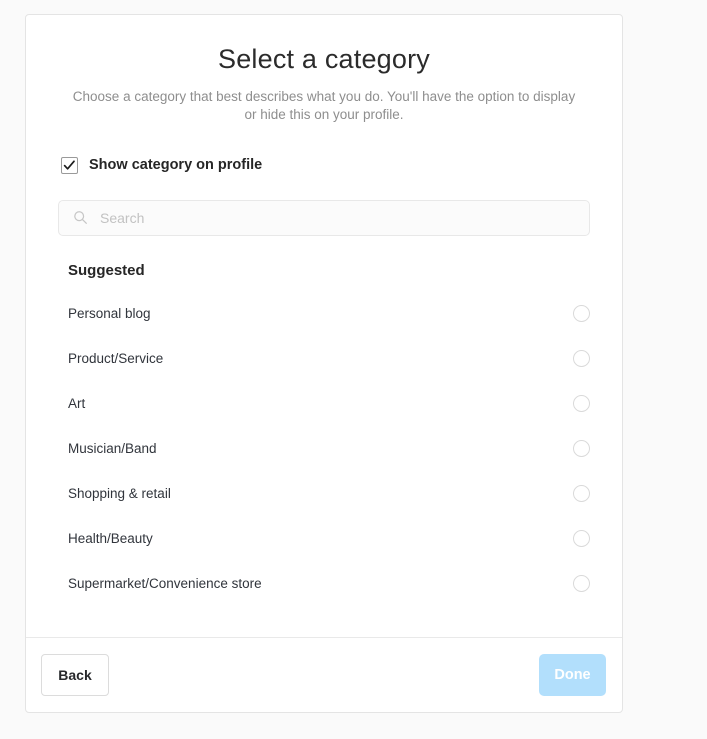 This screenshot has height=739, width=707. What do you see at coordinates (324, 583) in the screenshot?
I see `list-item: Supermarket/Convenience store` at bounding box center [324, 583].